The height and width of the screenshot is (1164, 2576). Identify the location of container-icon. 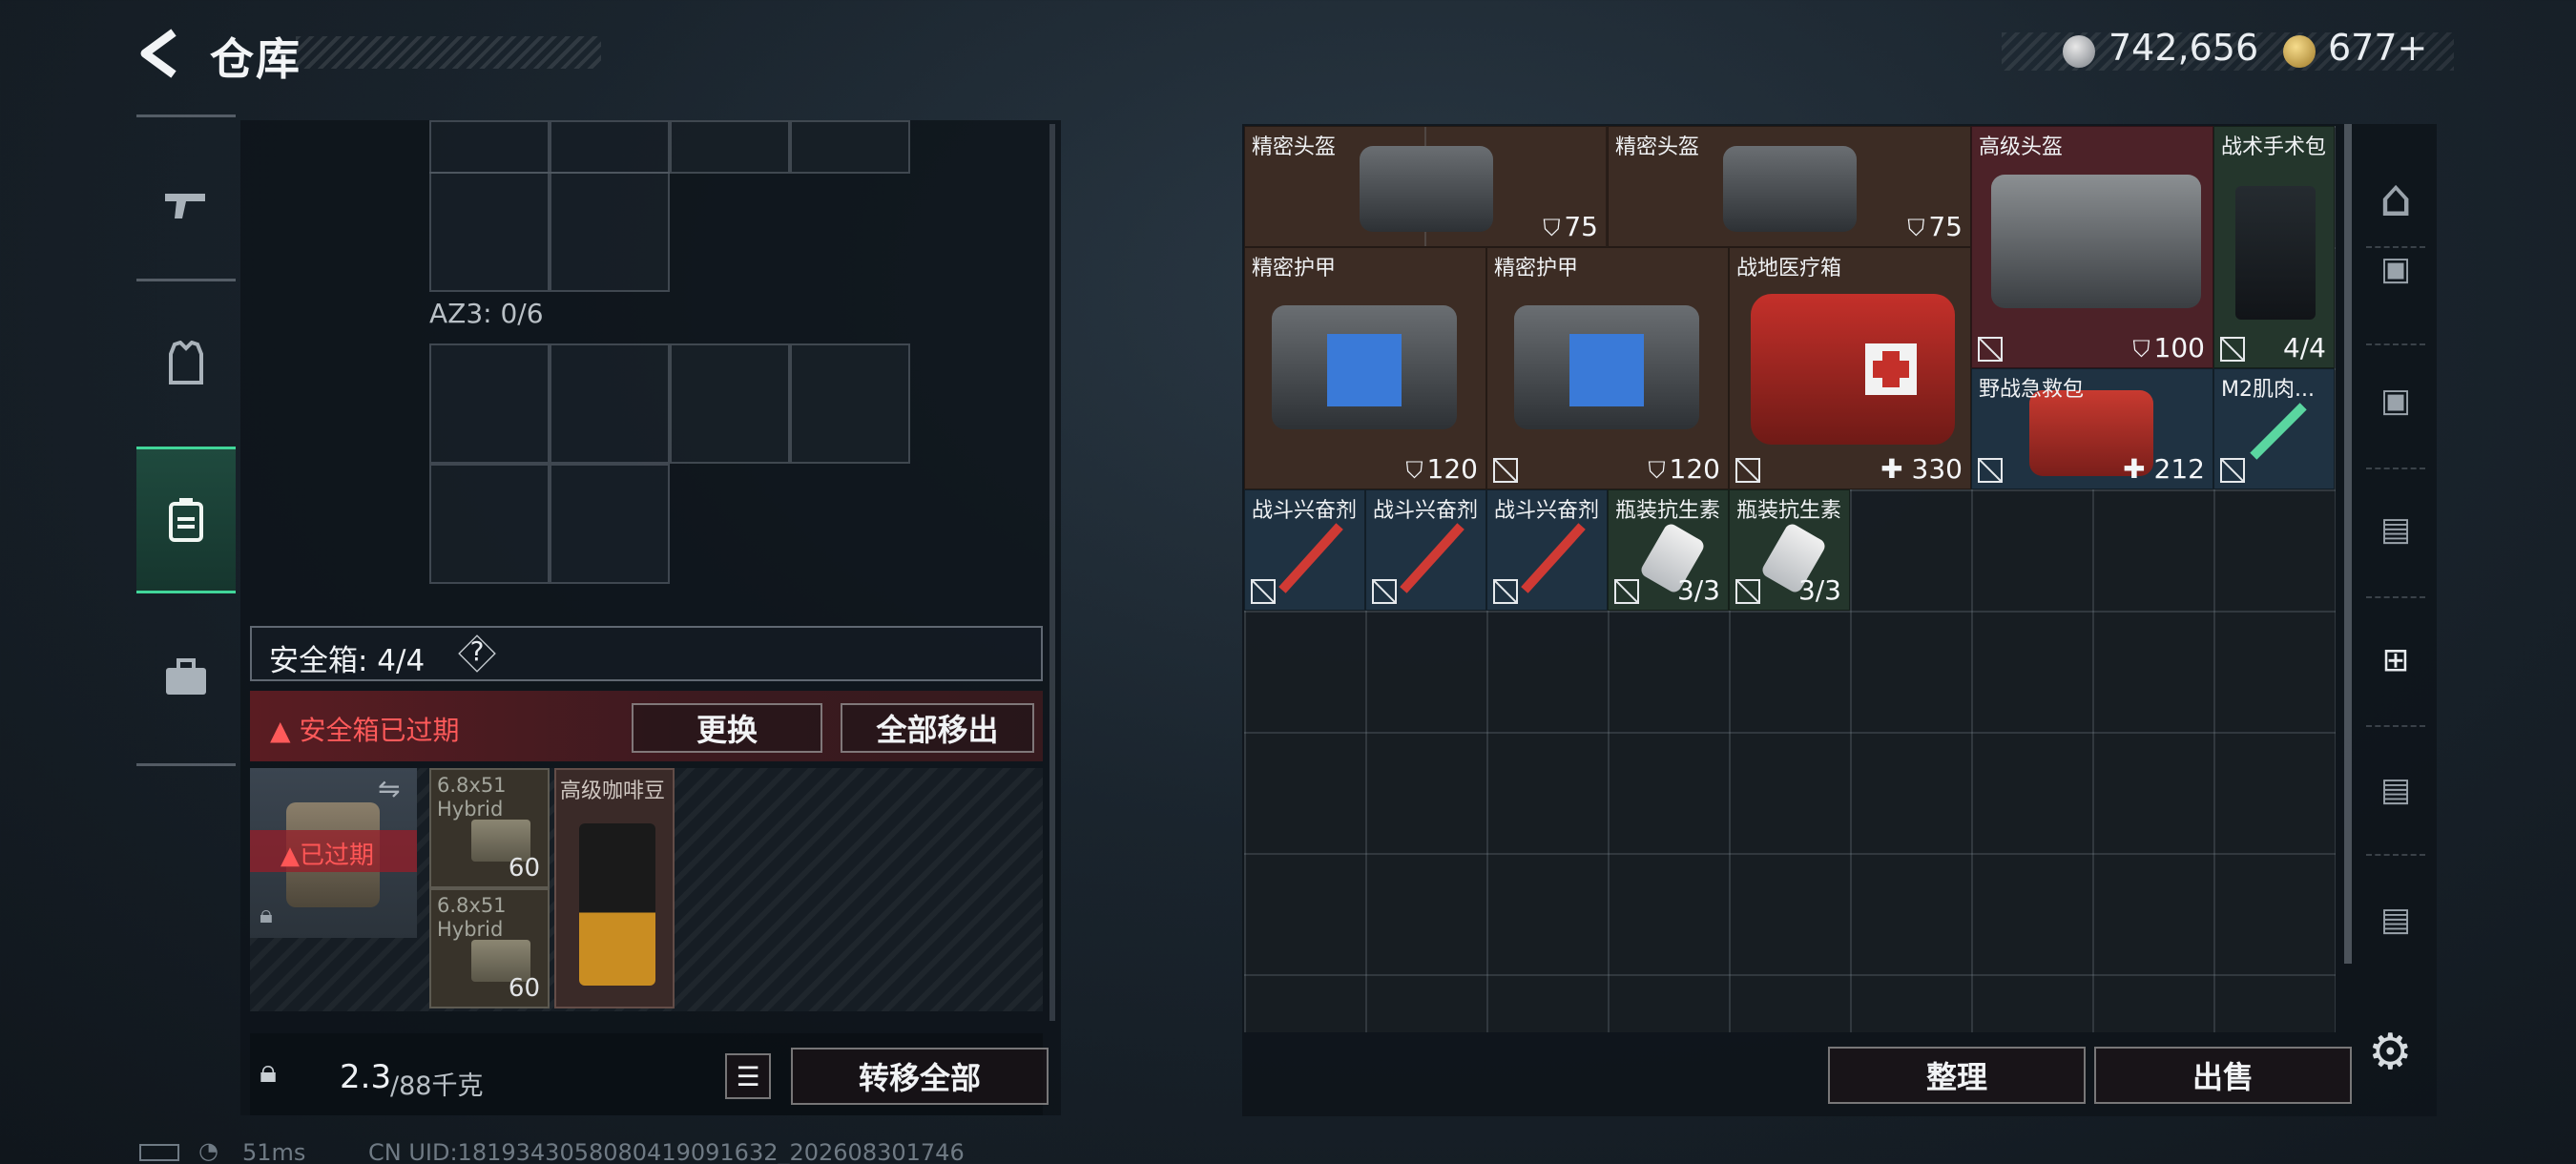
(186, 520).